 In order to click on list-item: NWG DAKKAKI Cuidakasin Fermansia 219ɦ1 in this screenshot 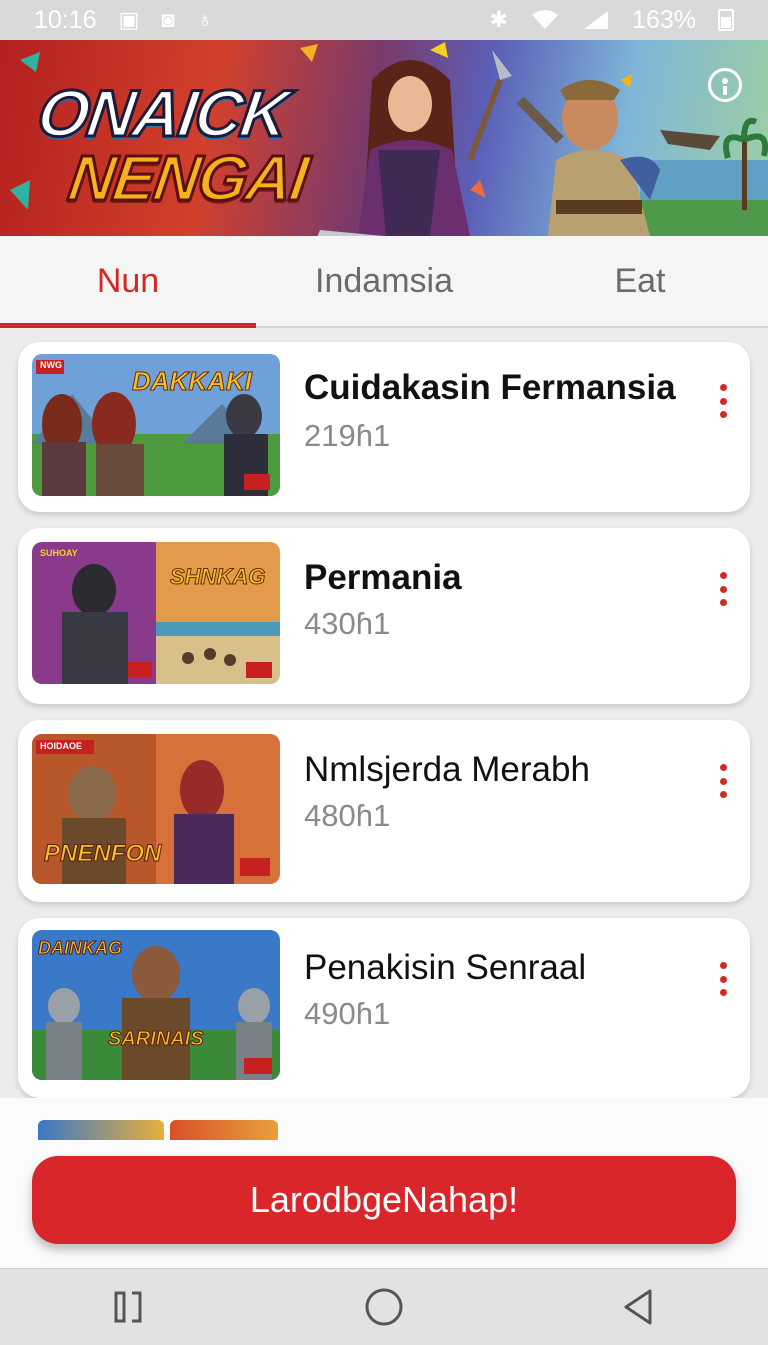, I will do `click(384, 427)`.